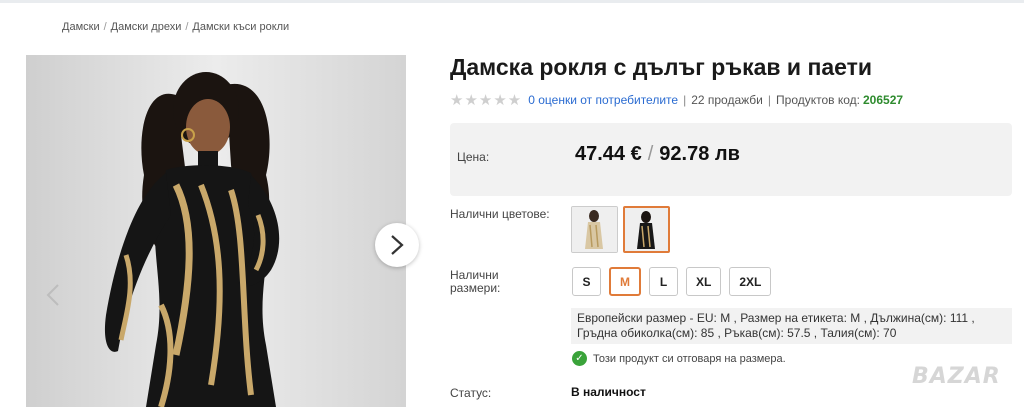 Image resolution: width=1024 pixels, height=407 pixels. Describe the element at coordinates (657, 154) in the screenshot. I see `price-value: 47.44 €/92.78 лв` at that location.